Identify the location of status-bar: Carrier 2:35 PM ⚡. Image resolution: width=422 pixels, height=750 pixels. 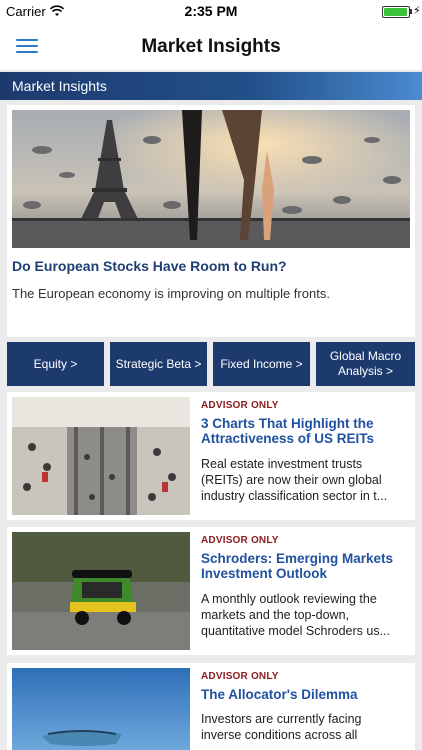
(211, 12).